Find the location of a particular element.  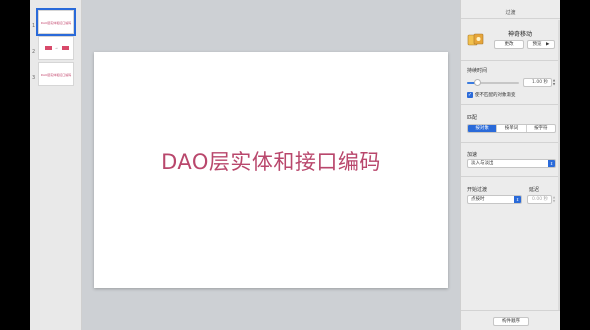

acceleration-label: 加速 is located at coordinates (472, 155).